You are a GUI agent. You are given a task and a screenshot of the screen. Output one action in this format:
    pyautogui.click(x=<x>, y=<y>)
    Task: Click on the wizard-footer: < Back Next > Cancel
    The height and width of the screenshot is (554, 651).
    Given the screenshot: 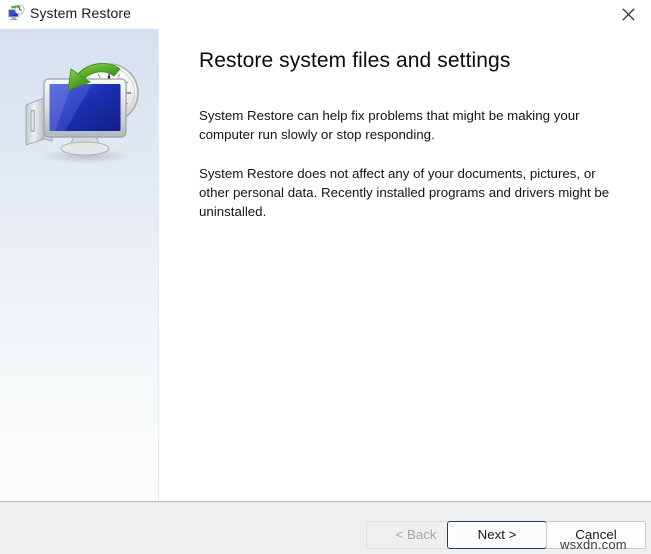 What is the action you would take?
    pyautogui.click(x=325, y=527)
    